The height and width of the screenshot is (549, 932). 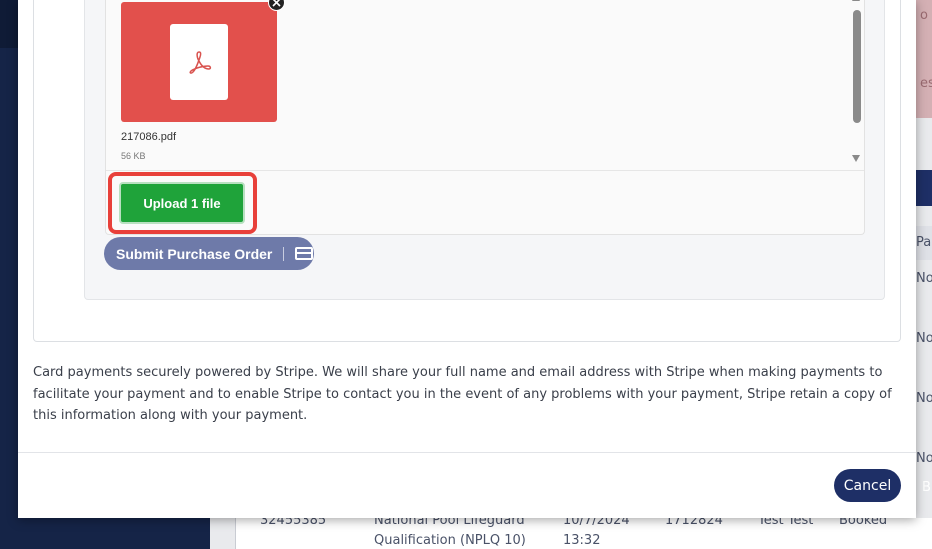 What do you see at coordinates (182, 203) in the screenshot?
I see `upload-button: Upload 1 file` at bounding box center [182, 203].